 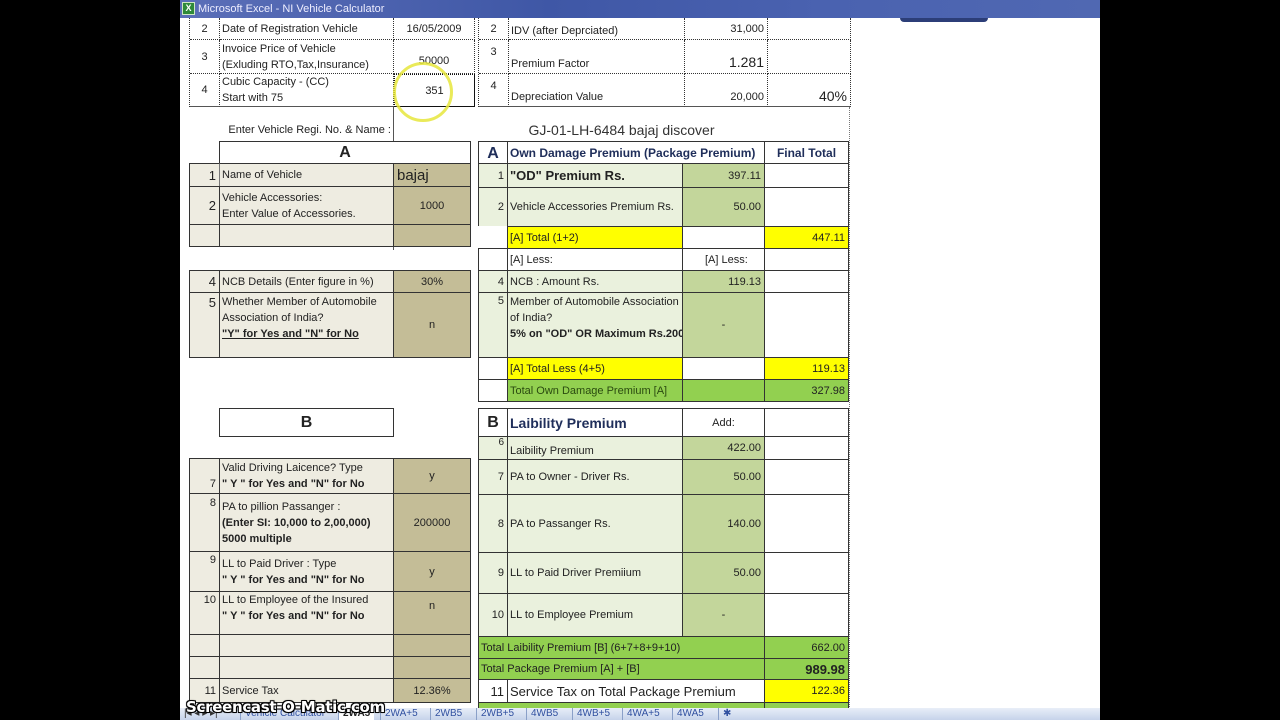 I want to click on ll-employee-input: n, so click(x=432, y=613).